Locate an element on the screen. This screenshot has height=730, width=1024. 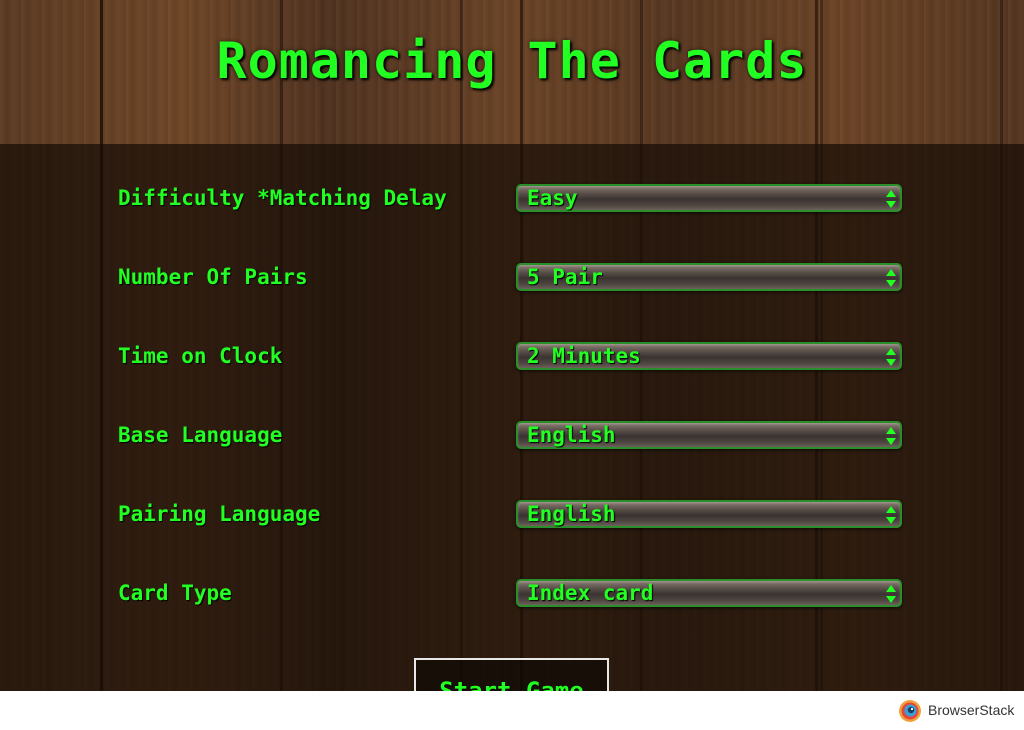
setting-row-difficulty: Difficulty *Matching Delay Easy is located at coordinates (512, 201).